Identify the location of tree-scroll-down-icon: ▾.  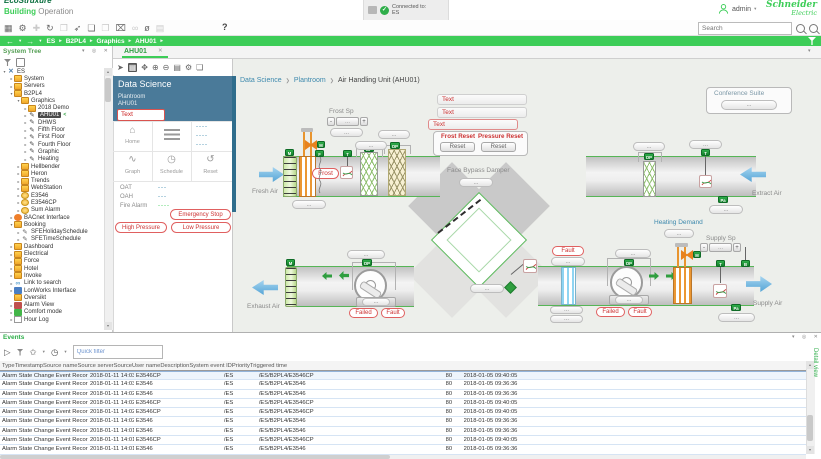
(108, 326).